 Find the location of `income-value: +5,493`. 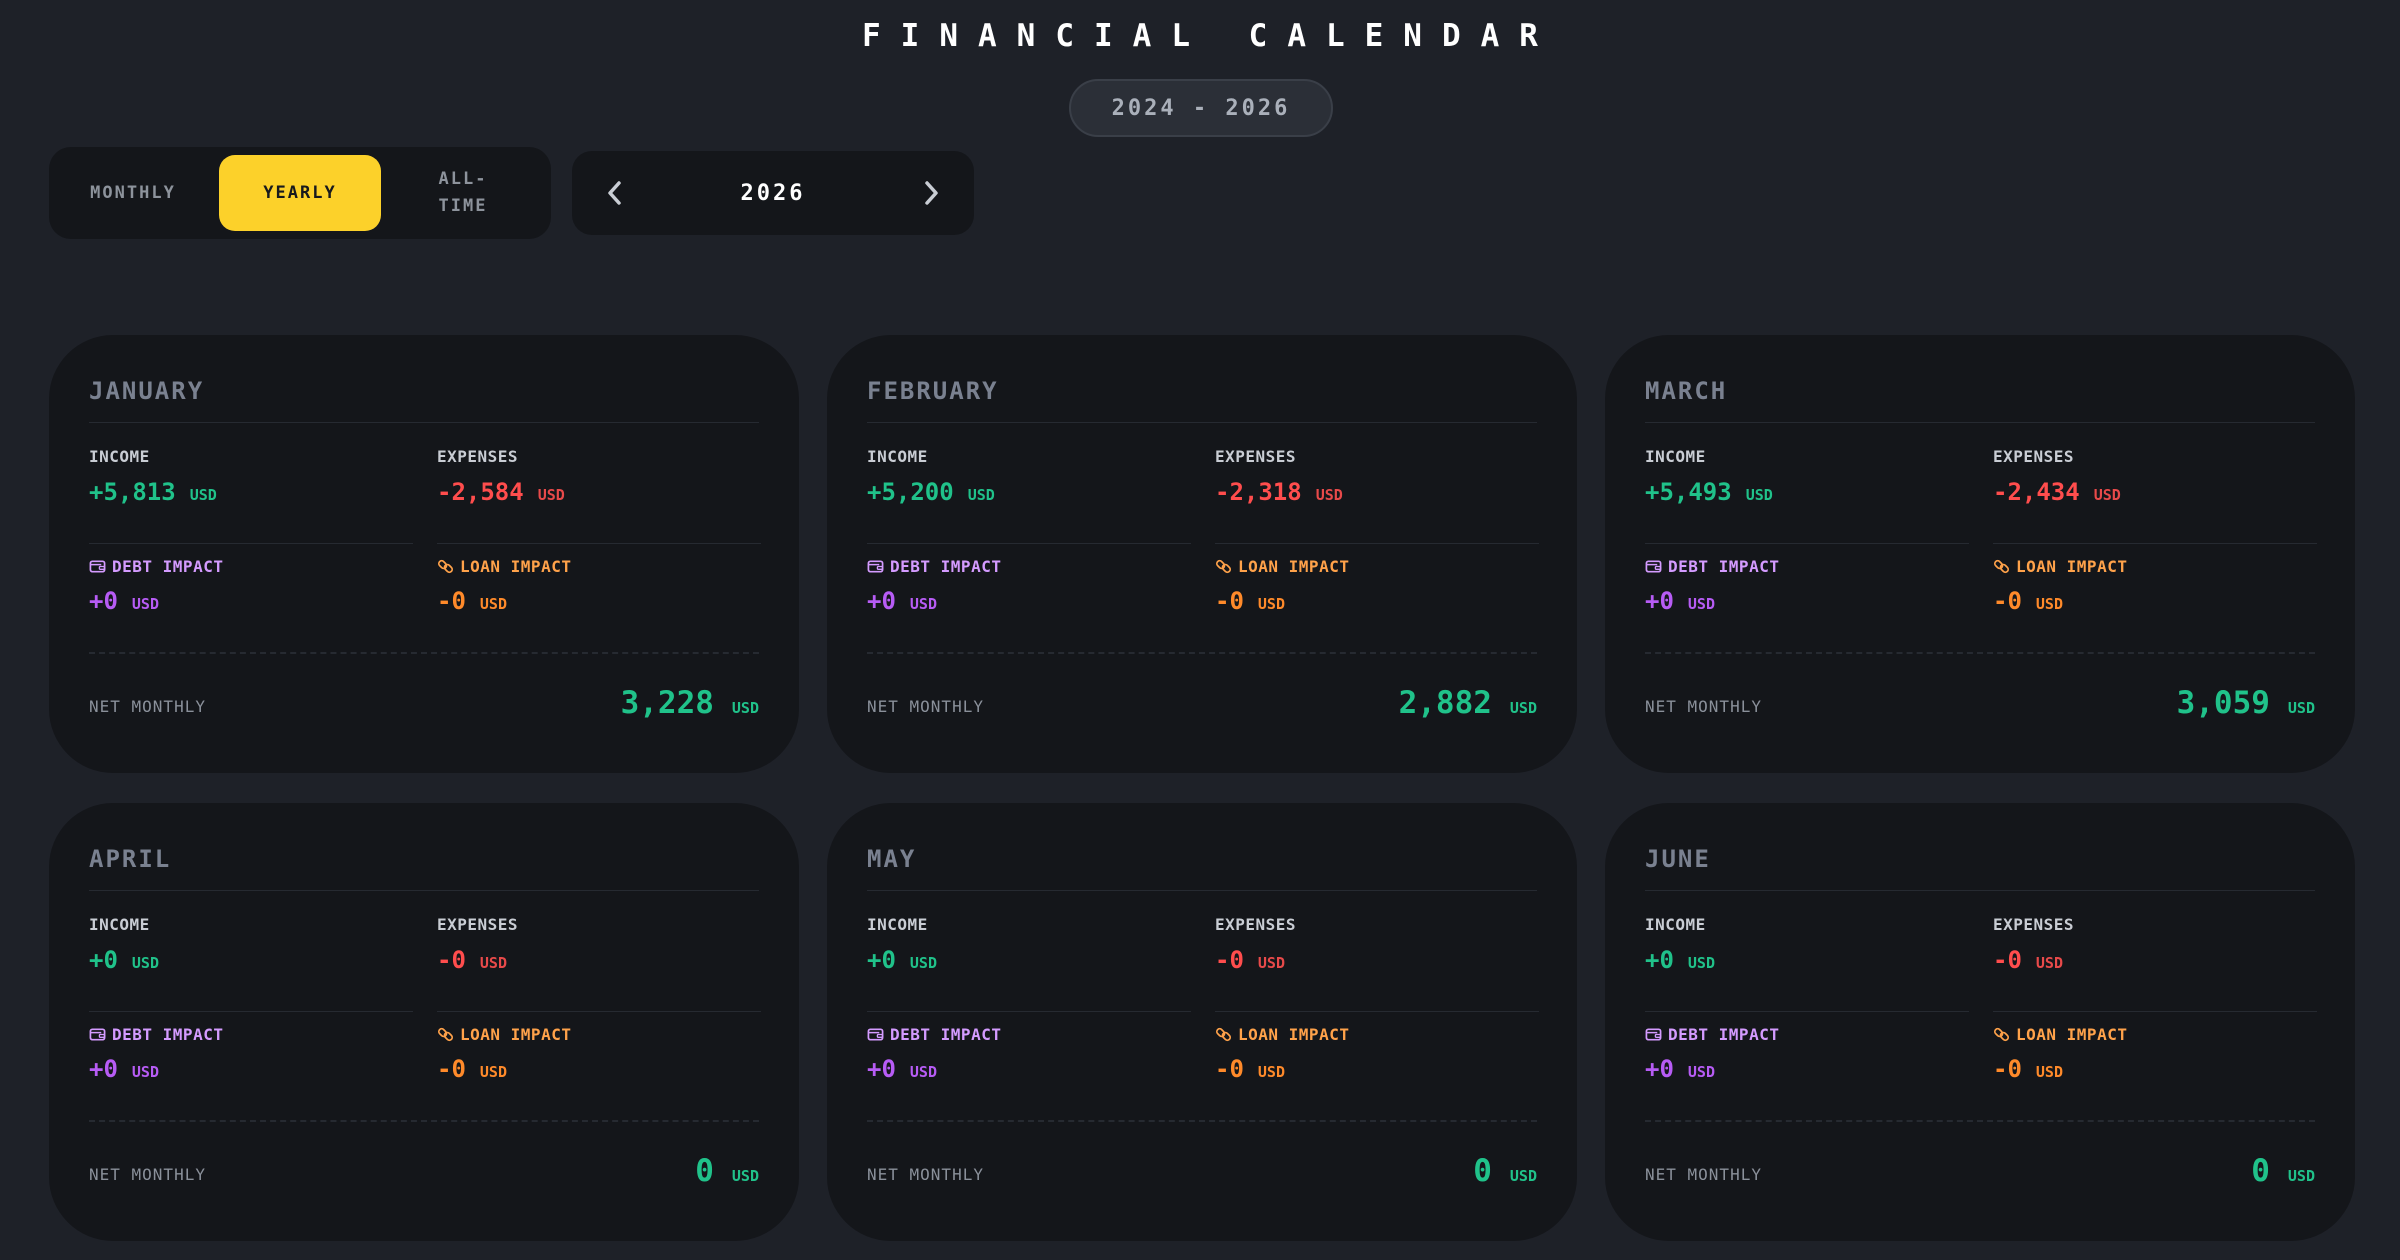

income-value: +5,493 is located at coordinates (1688, 492).